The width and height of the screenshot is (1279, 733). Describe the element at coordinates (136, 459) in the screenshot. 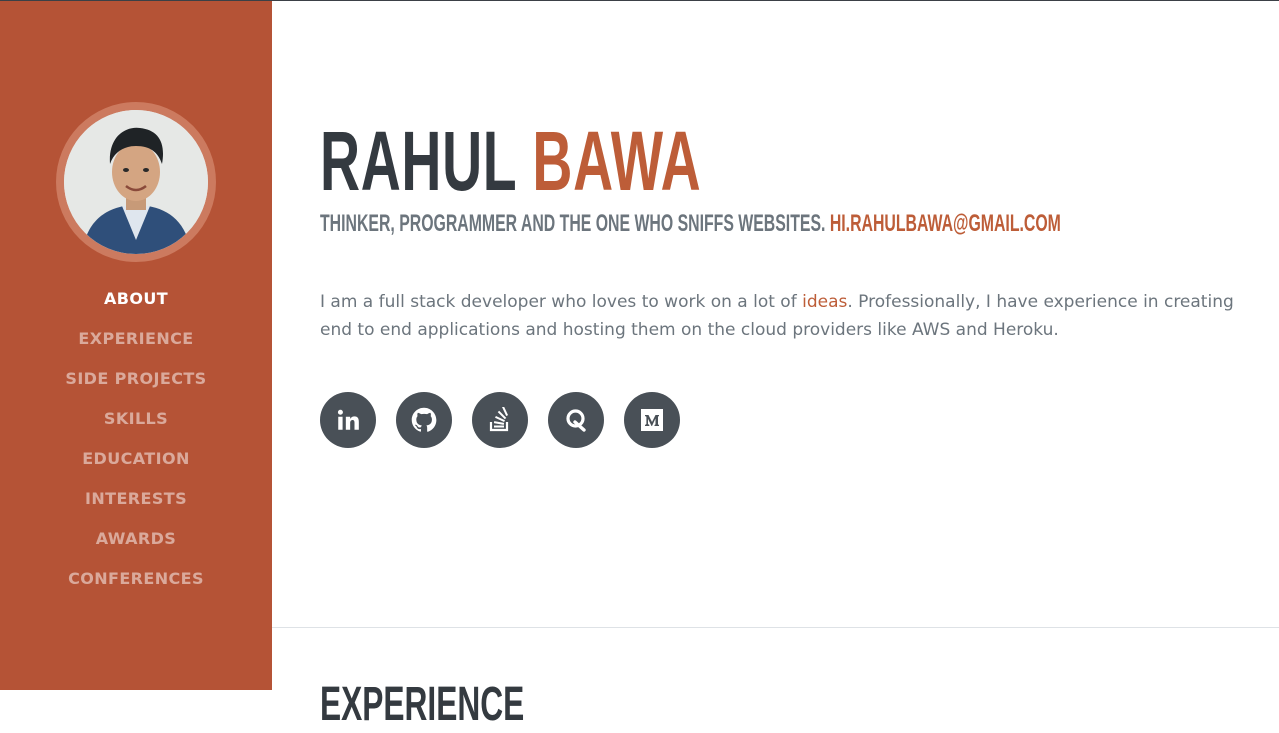

I see `nav-item-education: EDUCATION` at that location.